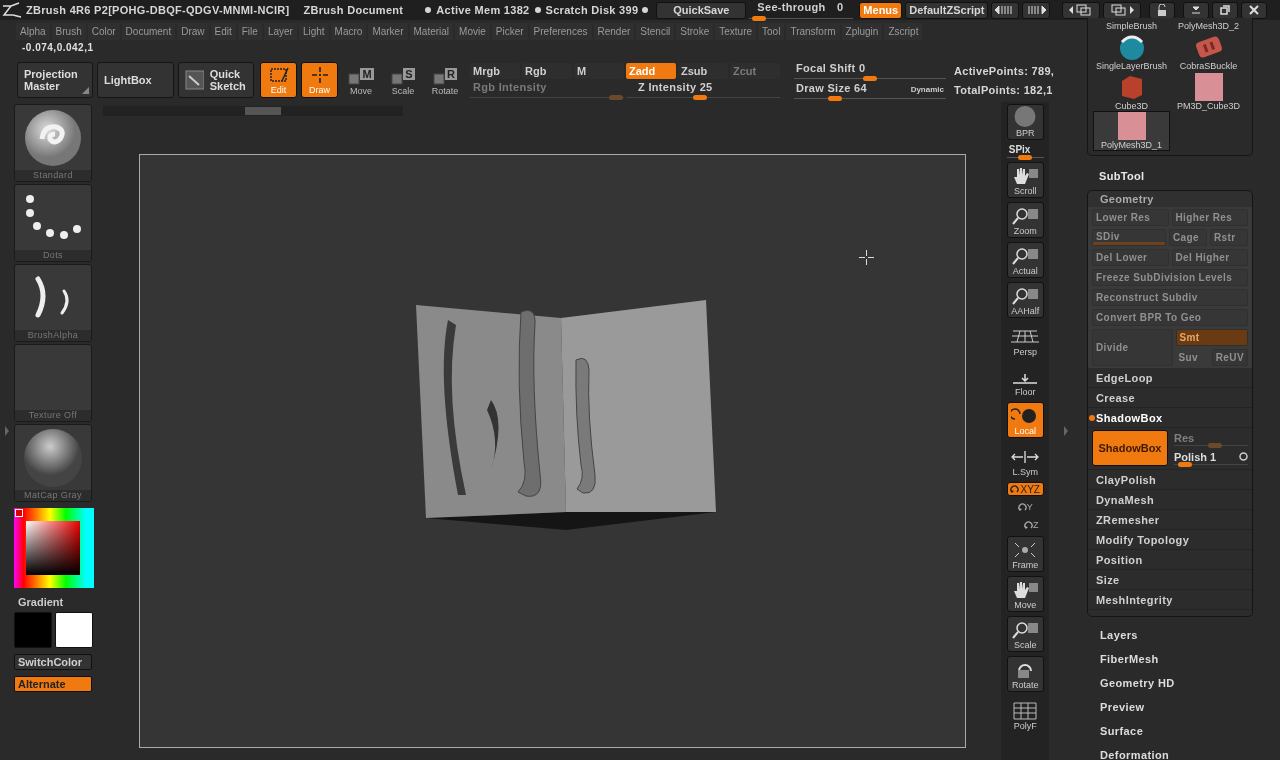 This screenshot has height=760, width=1280. I want to click on menu-item: Render, so click(614, 31).